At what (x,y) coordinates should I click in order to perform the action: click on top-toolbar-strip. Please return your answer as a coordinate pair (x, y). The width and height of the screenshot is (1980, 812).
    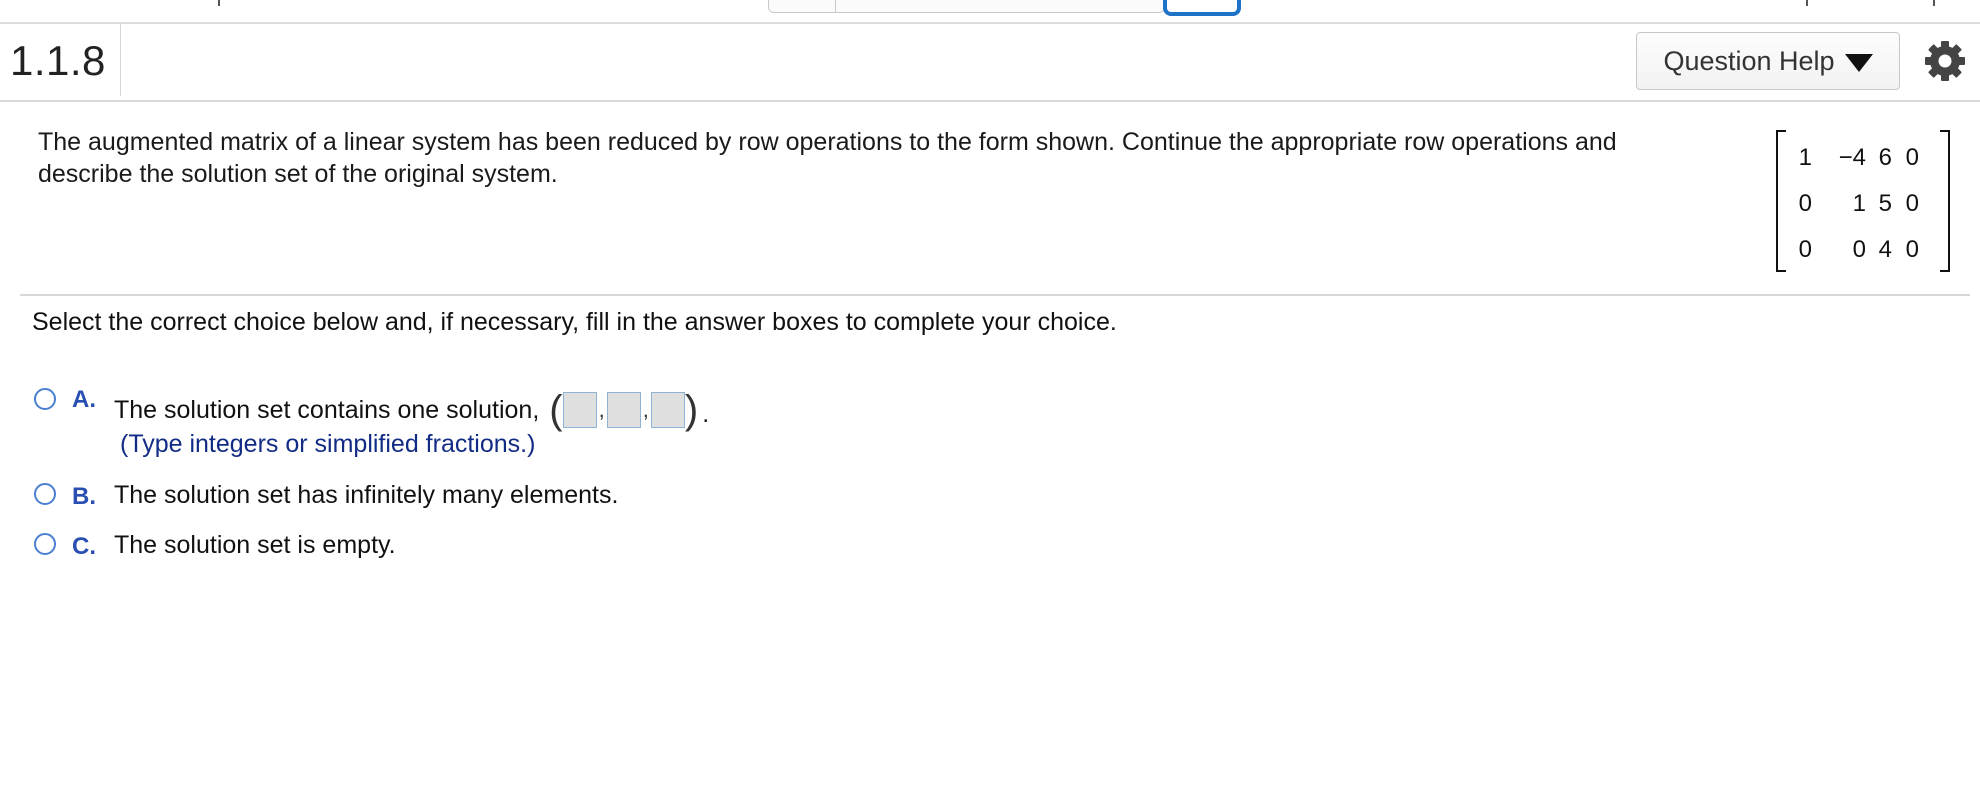
    Looking at the image, I should click on (990, 12).